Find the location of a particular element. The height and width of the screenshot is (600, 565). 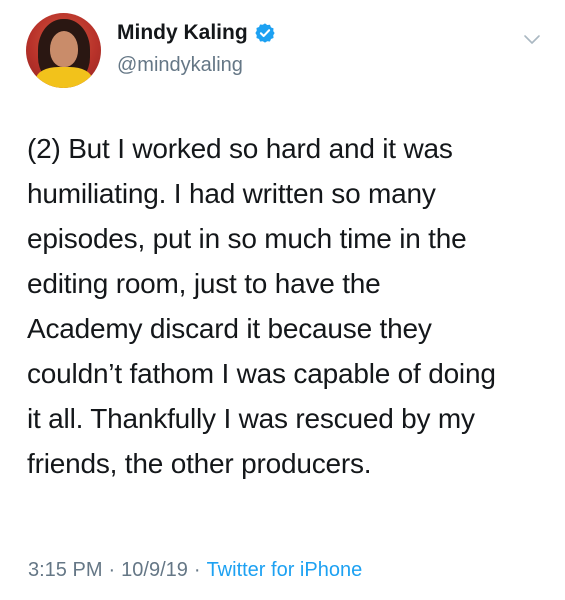

avatar is located at coordinates (63, 50).